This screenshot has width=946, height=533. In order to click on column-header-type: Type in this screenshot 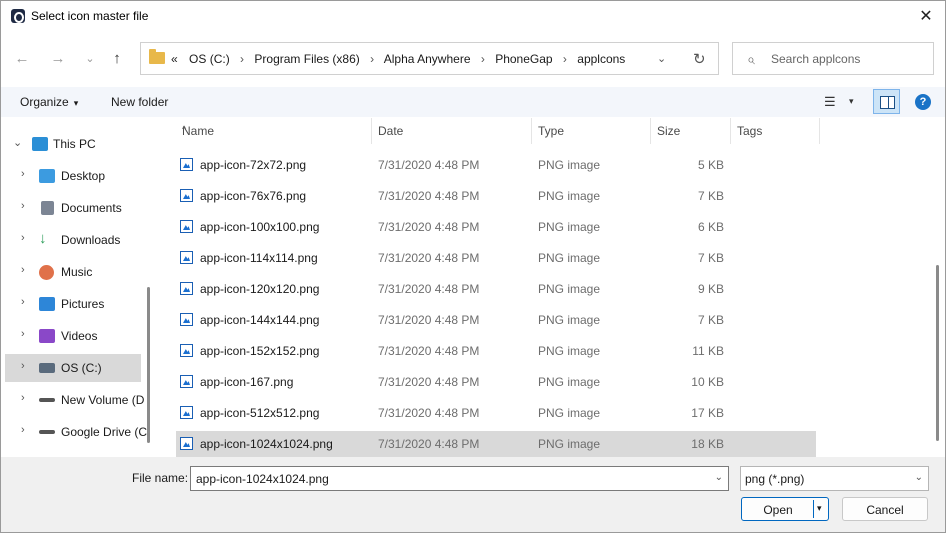, I will do `click(591, 131)`.